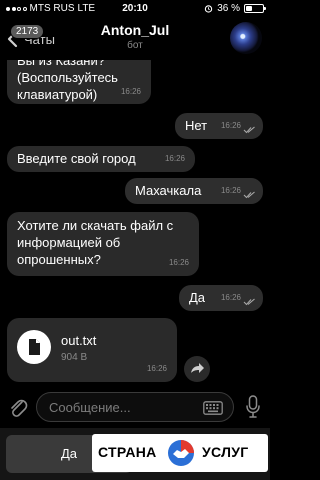  What do you see at coordinates (135, 9) in the screenshot?
I see `status-bar: MTS RUS LTE 20:10 36 %` at bounding box center [135, 9].